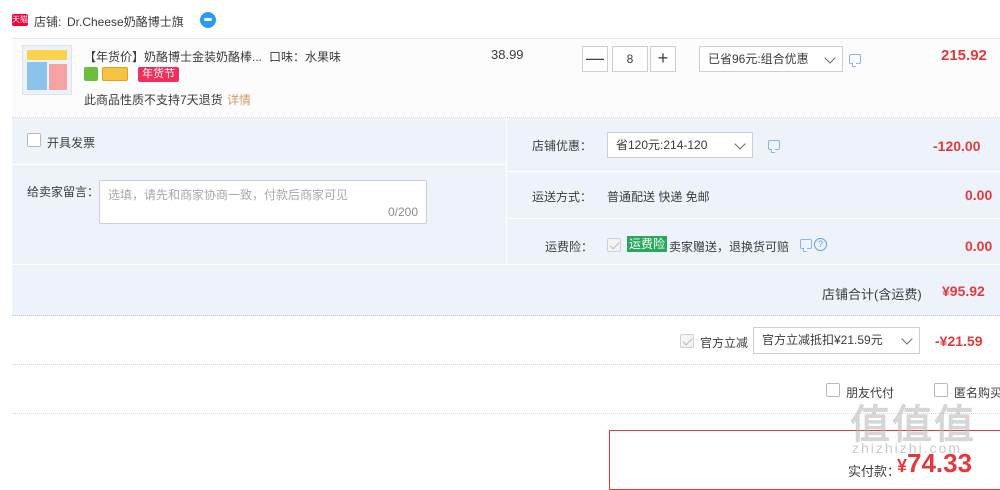 The height and width of the screenshot is (490, 1000). What do you see at coordinates (507, 54) in the screenshot?
I see `unit-price: 38.99` at bounding box center [507, 54].